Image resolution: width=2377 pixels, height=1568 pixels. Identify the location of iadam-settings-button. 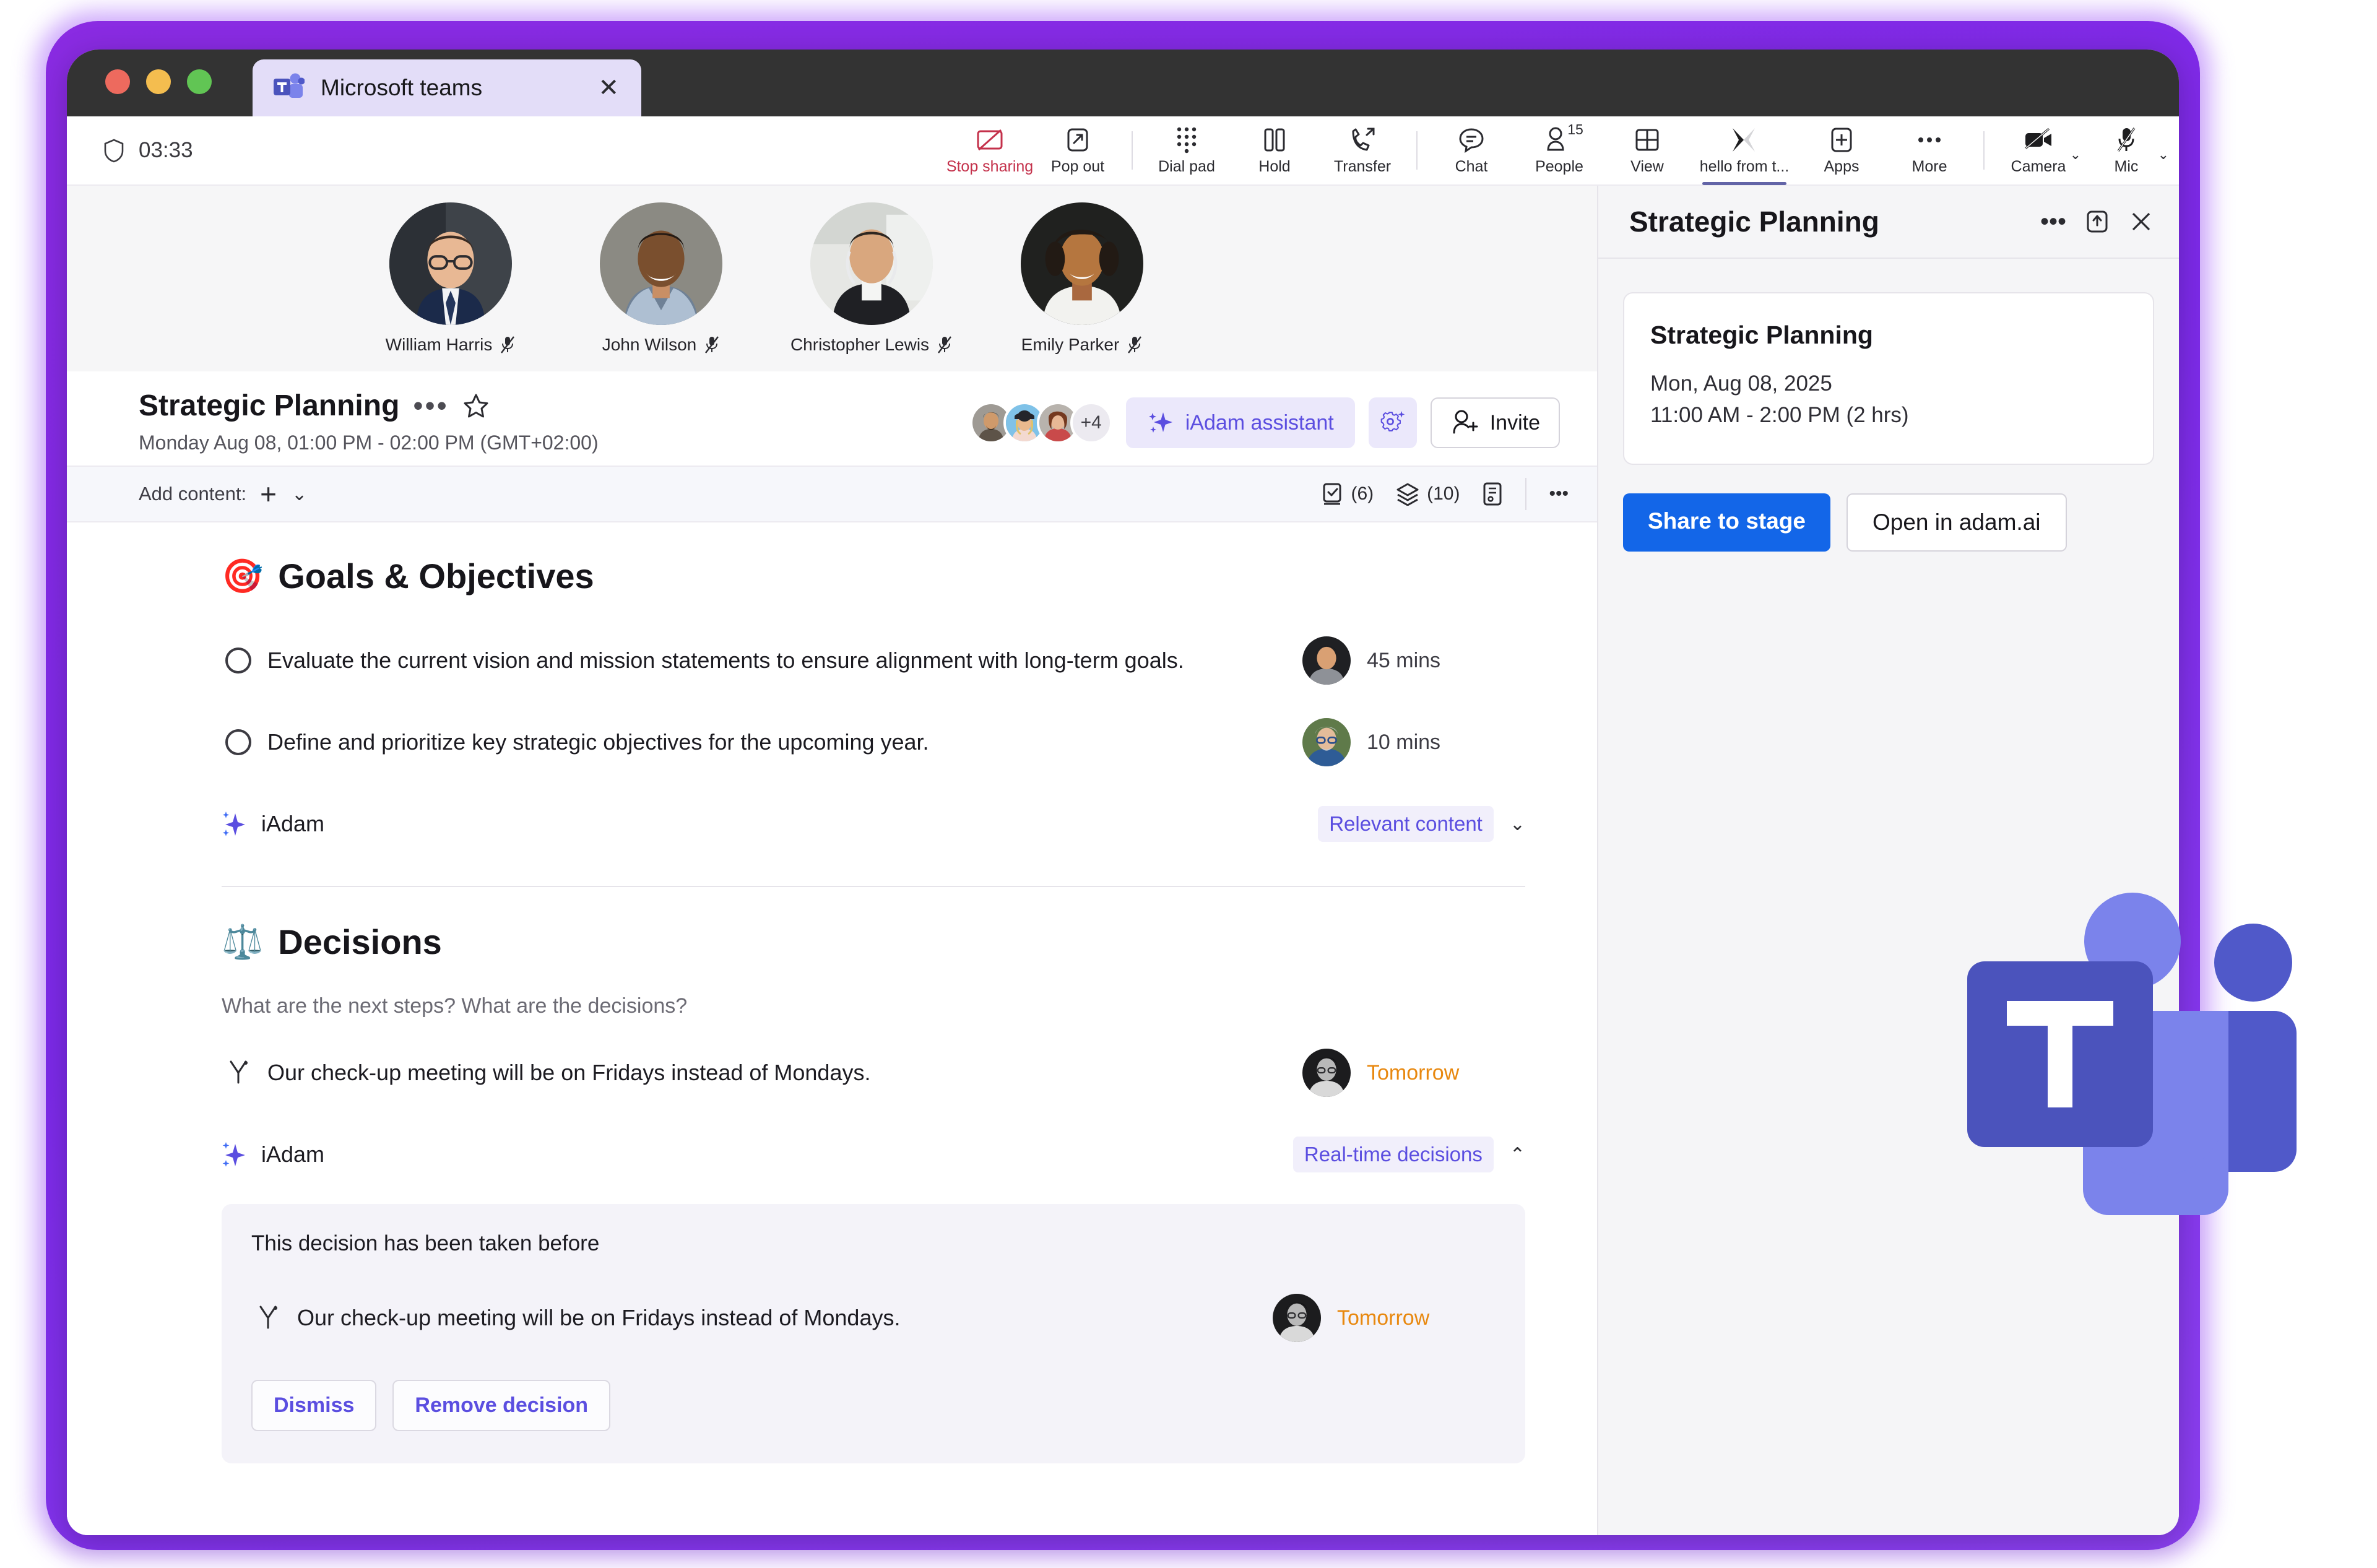
(1392, 422).